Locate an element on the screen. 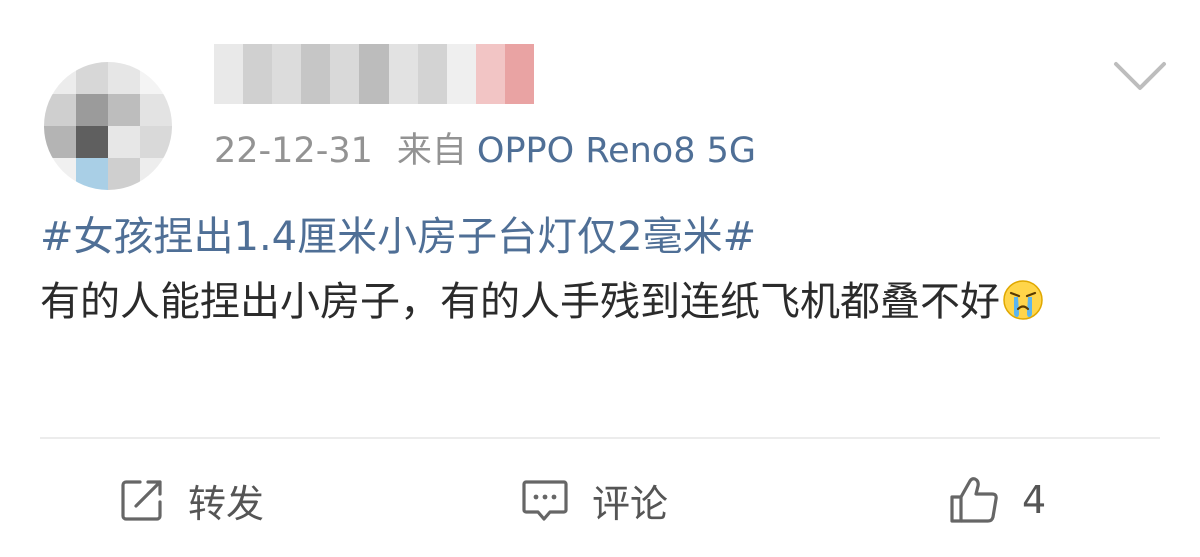  source-label: 来自 is located at coordinates (431, 151).